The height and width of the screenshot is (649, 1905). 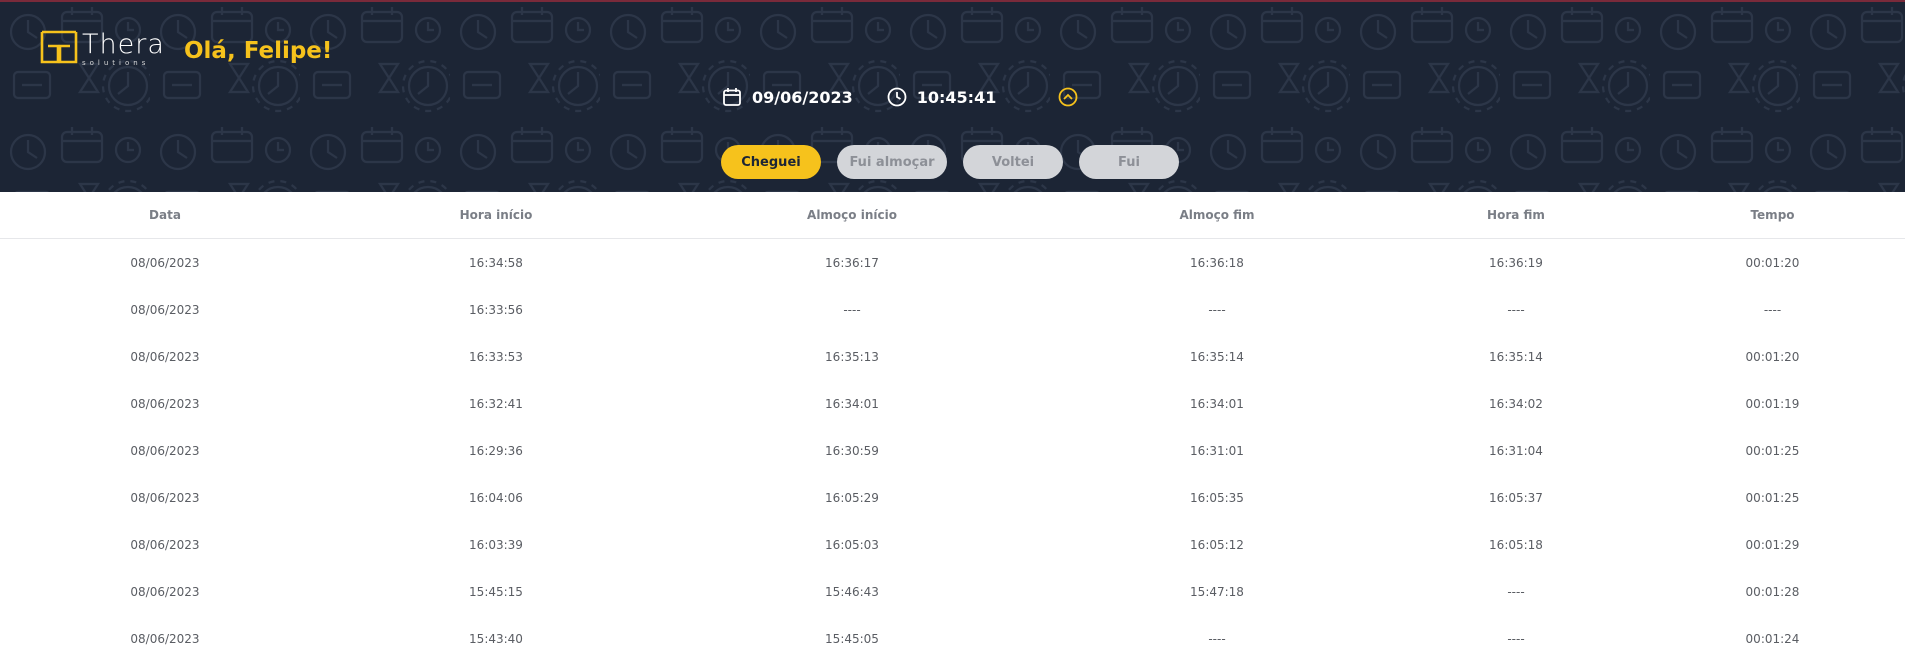 What do you see at coordinates (496, 450) in the screenshot?
I see `cell-start: 16:29:36` at bounding box center [496, 450].